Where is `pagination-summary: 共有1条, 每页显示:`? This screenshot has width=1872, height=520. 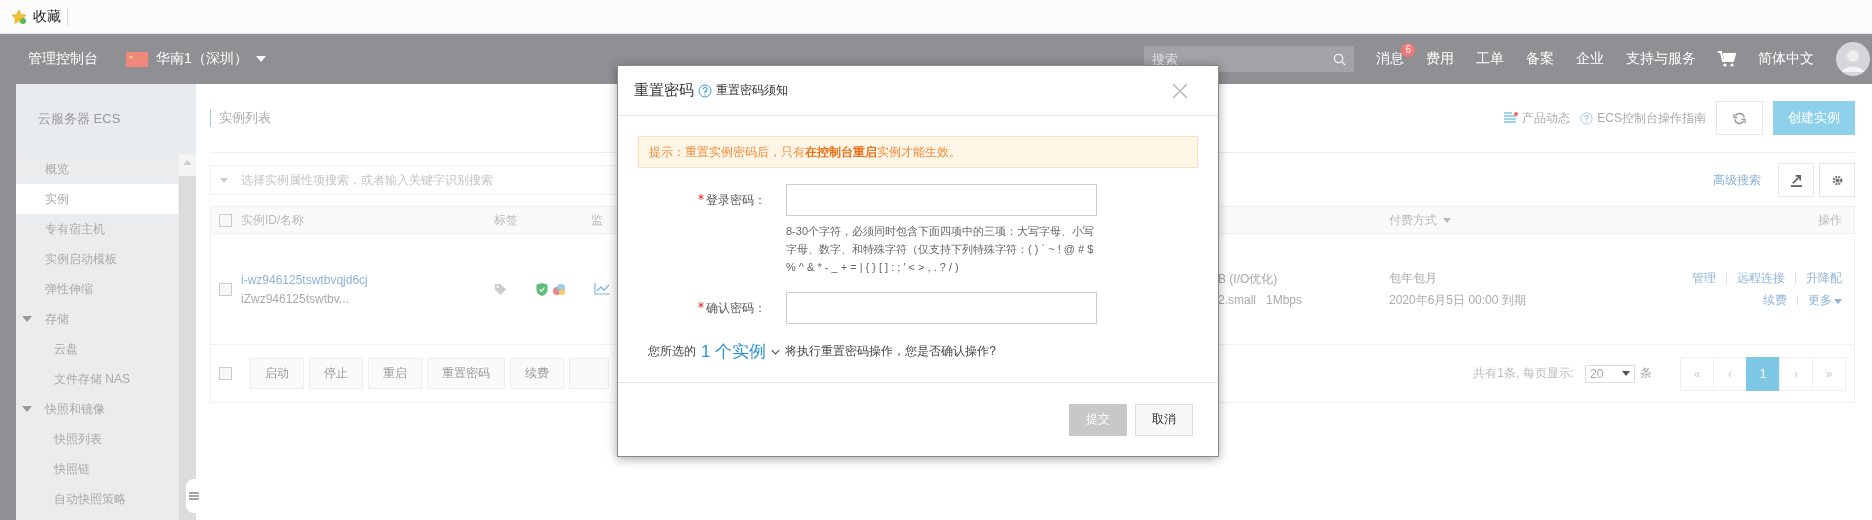 pagination-summary: 共有1条, 每页显示: is located at coordinates (1523, 373).